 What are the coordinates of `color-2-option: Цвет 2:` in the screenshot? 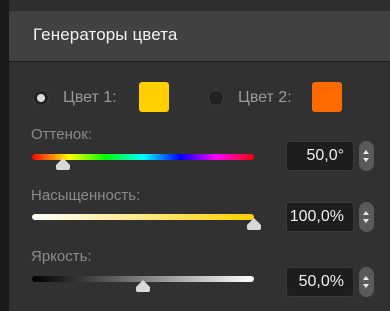 It's located at (283, 97).